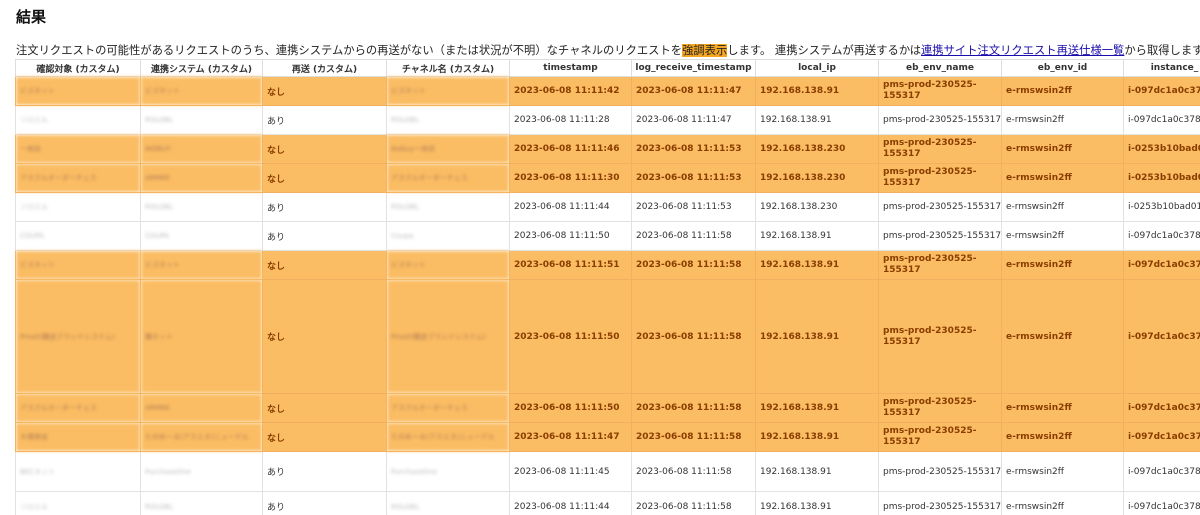 Image resolution: width=1200 pixels, height=515 pixels. What do you see at coordinates (570, 265) in the screenshot?
I see `cell-timestamp: 2023-06-08 11:11:51` at bounding box center [570, 265].